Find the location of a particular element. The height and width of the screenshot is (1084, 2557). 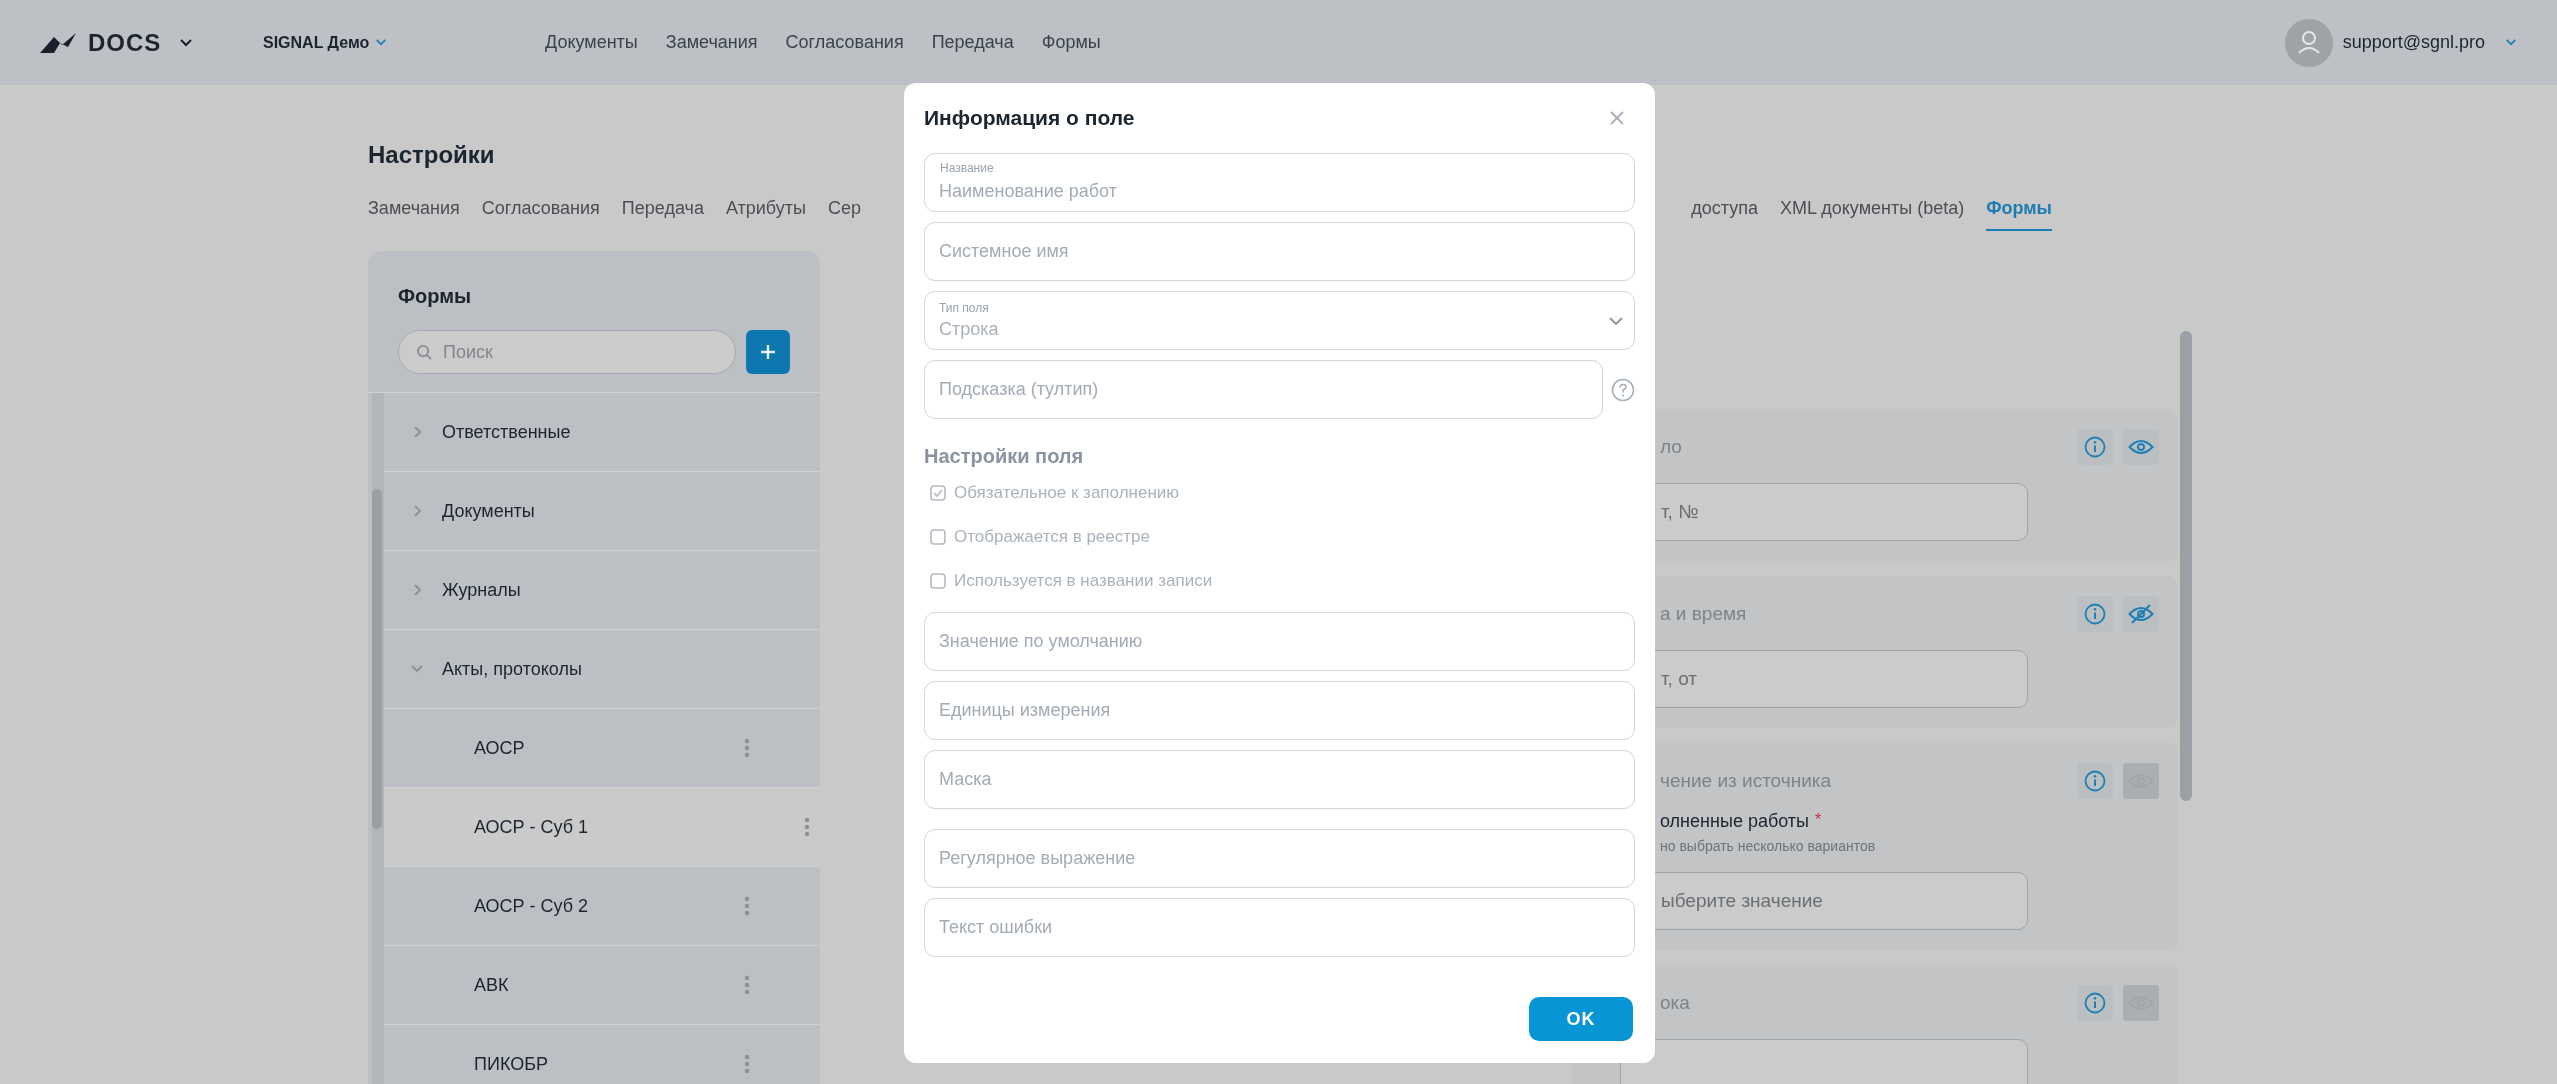

avatar-icon is located at coordinates (2308, 42).